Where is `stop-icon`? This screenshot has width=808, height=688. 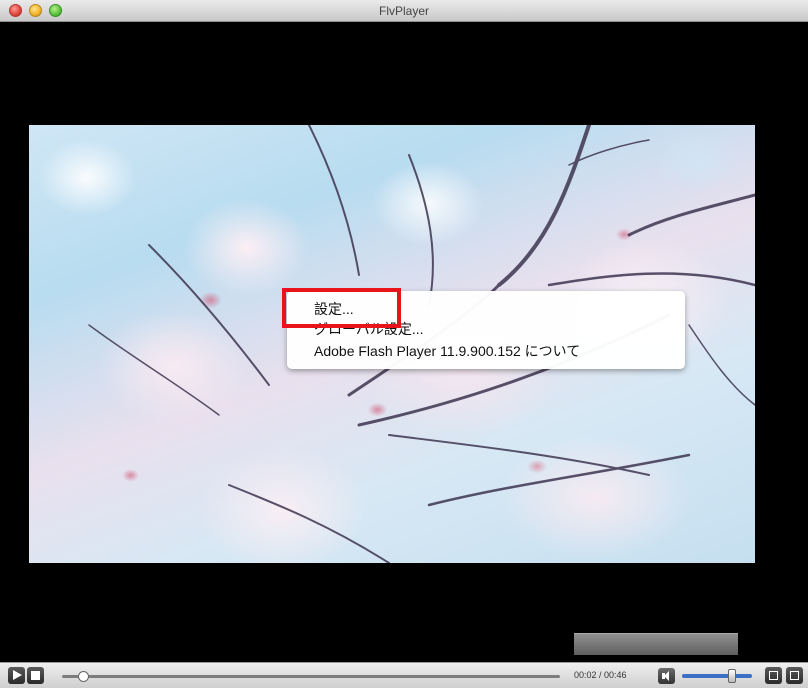
stop-icon is located at coordinates (35, 675).